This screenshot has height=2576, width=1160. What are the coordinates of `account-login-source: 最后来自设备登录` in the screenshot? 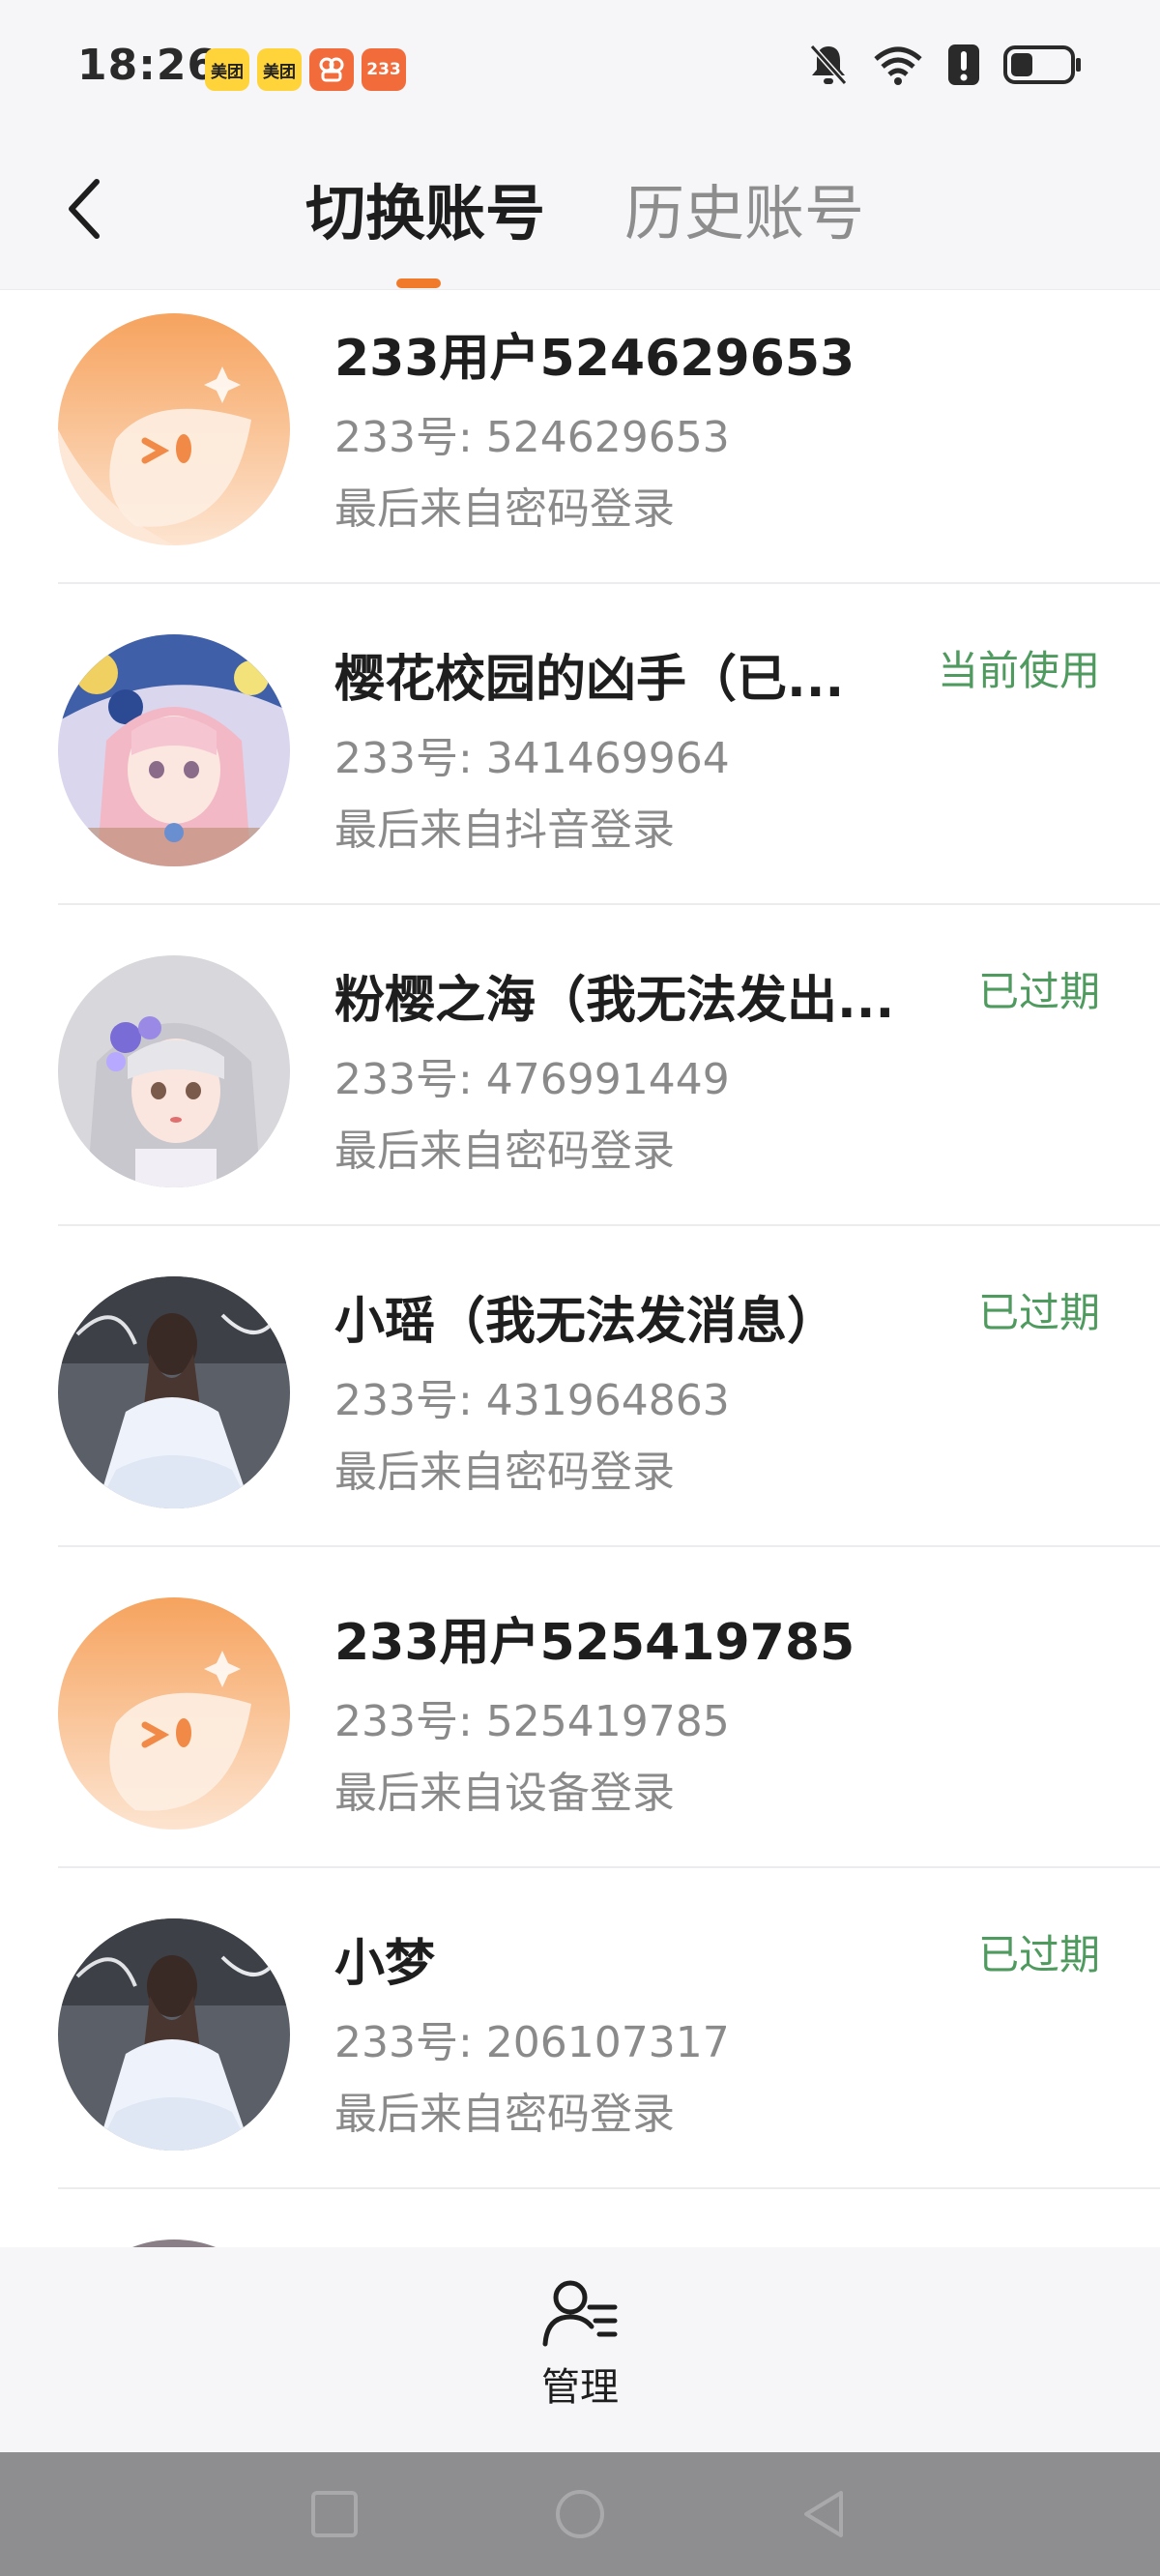 It's located at (505, 1793).